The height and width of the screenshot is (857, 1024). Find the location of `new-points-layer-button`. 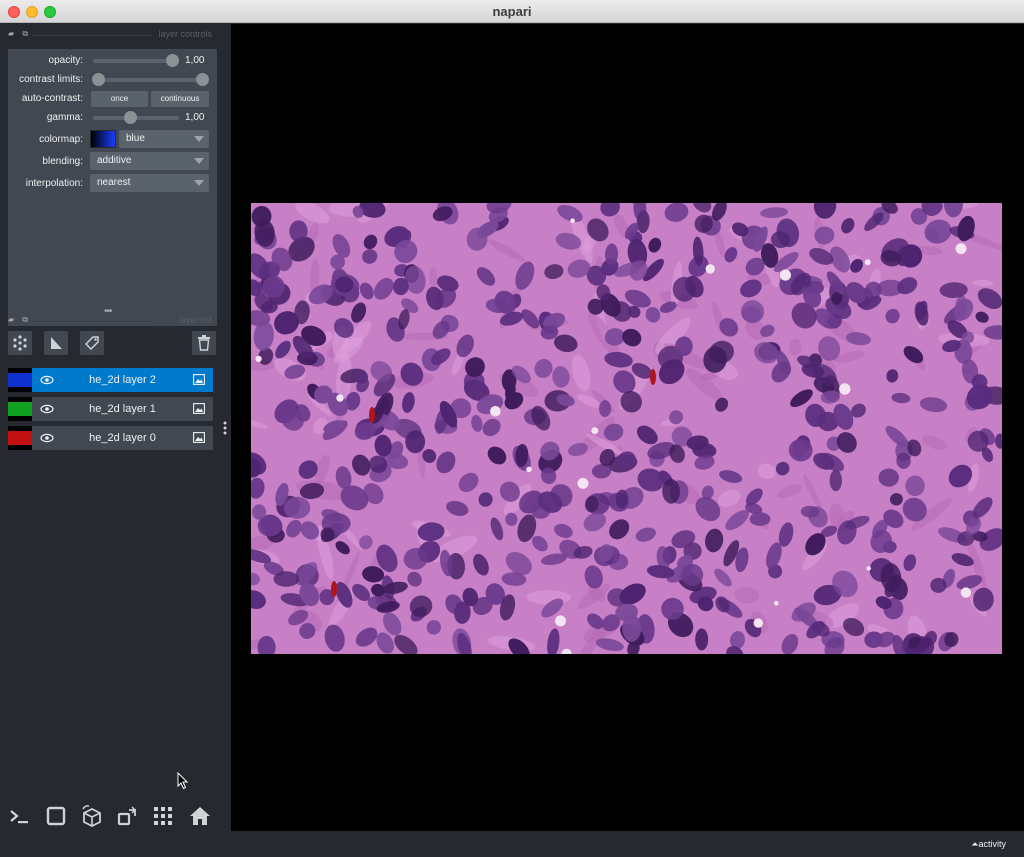

new-points-layer-button is located at coordinates (20, 343).